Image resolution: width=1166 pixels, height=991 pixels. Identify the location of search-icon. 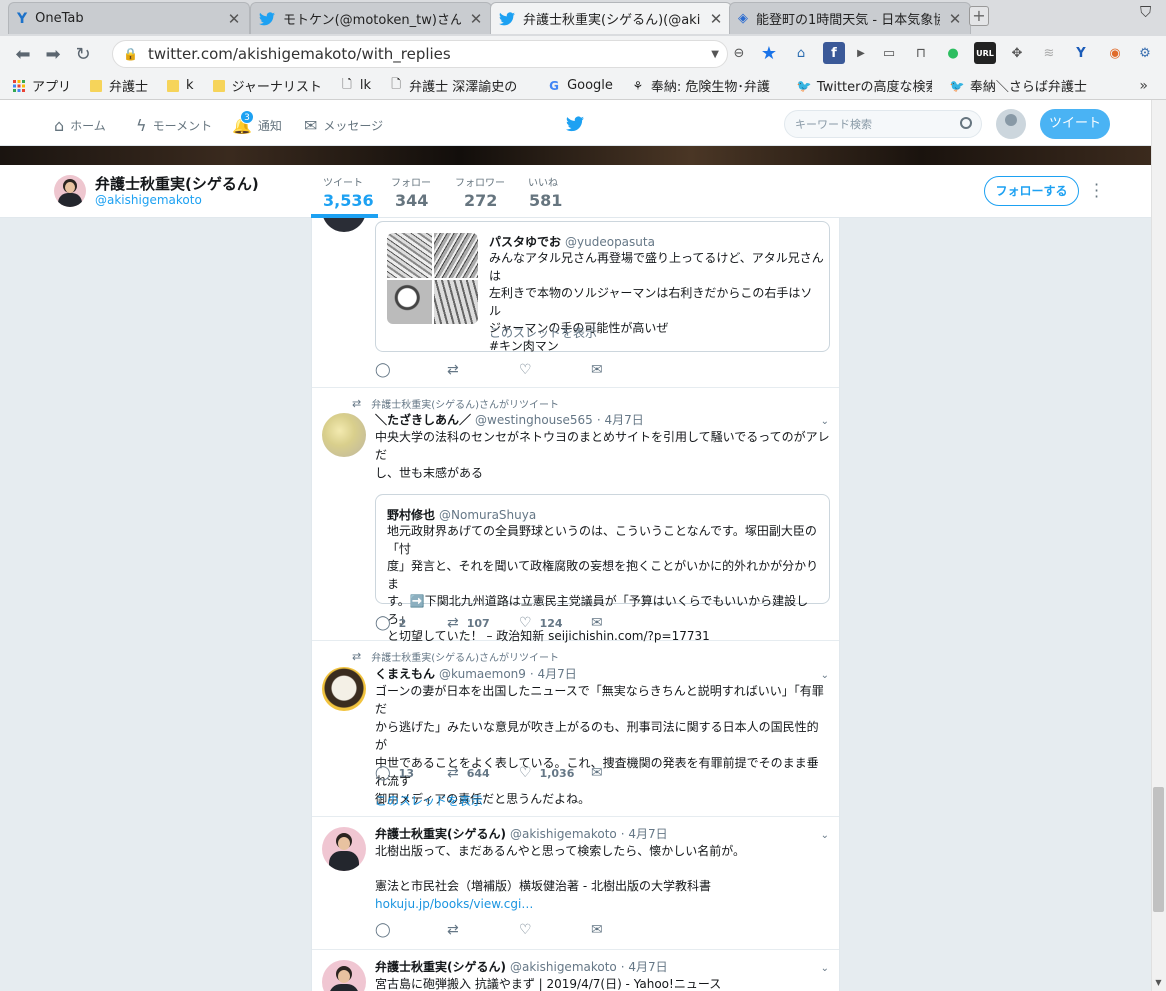
(966, 123).